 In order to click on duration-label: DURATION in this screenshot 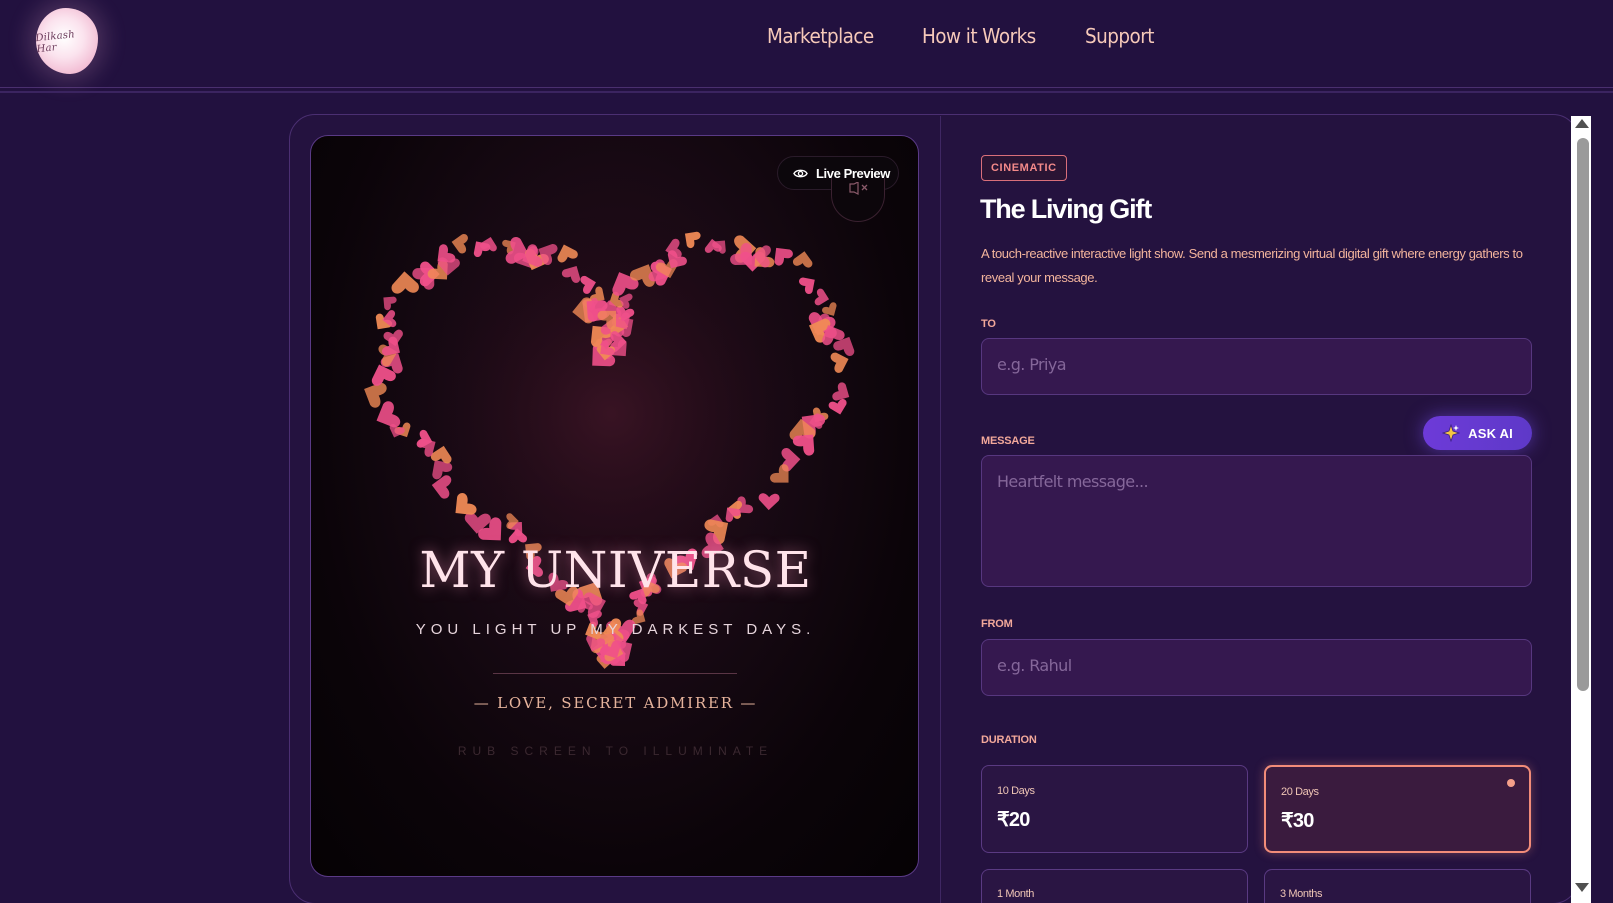, I will do `click(1009, 740)`.